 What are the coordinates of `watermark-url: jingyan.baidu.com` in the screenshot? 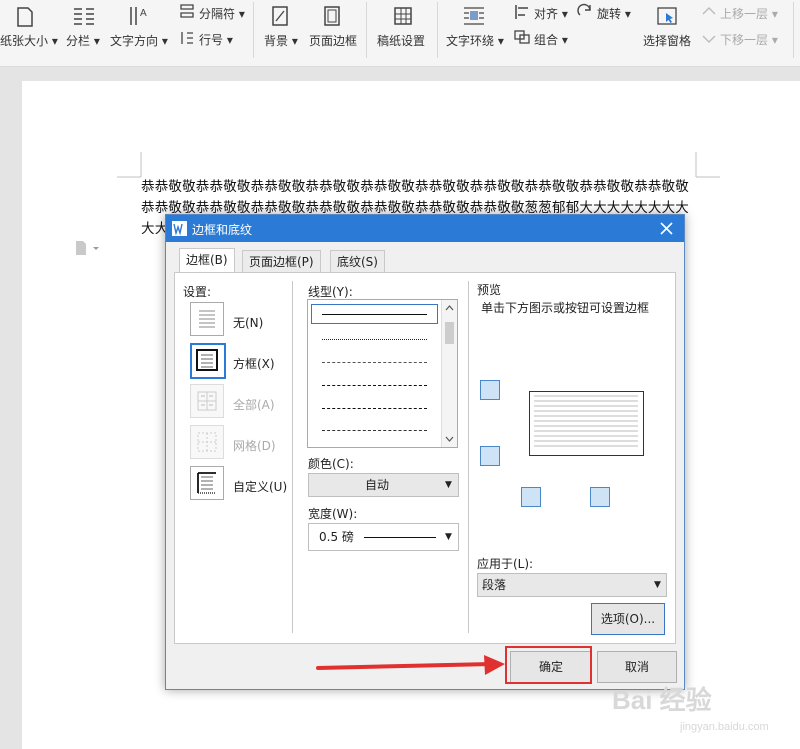 It's located at (724, 727).